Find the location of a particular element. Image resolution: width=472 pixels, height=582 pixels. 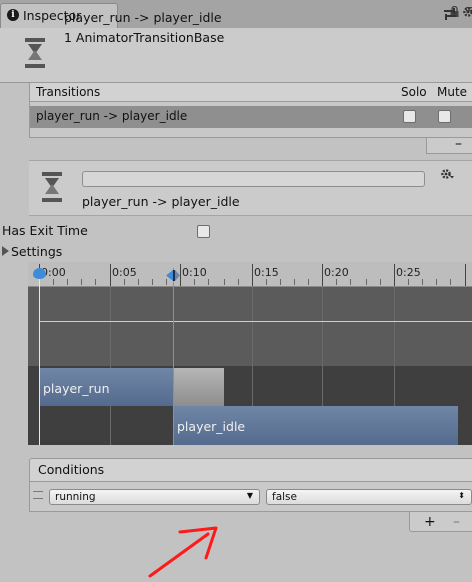

transition-start-line is located at coordinates (173, 356).